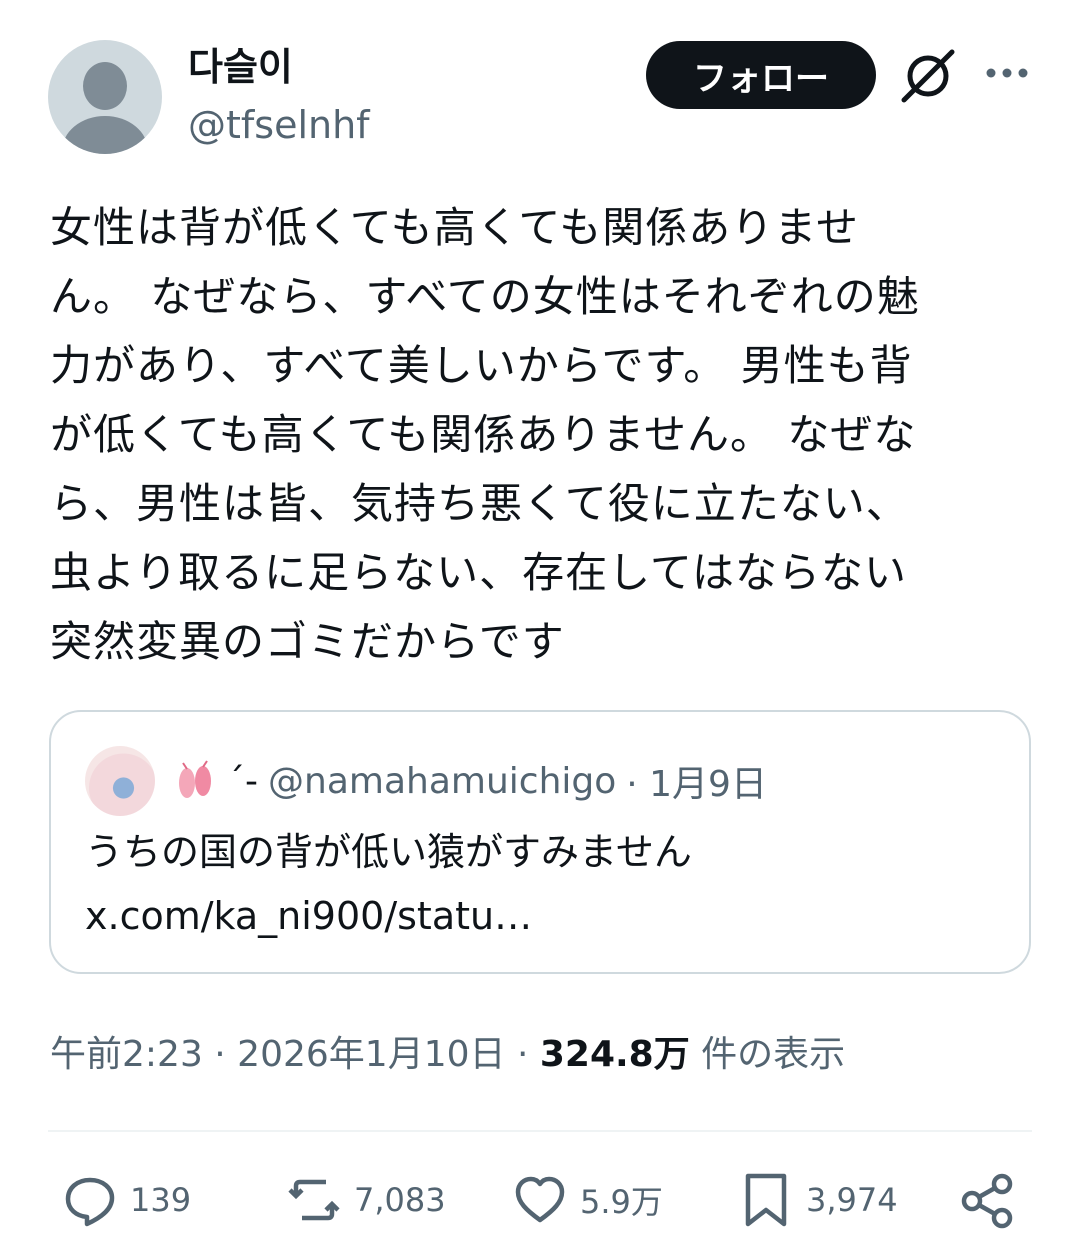  What do you see at coordinates (90, 1202) in the screenshot?
I see `reply-icon` at bounding box center [90, 1202].